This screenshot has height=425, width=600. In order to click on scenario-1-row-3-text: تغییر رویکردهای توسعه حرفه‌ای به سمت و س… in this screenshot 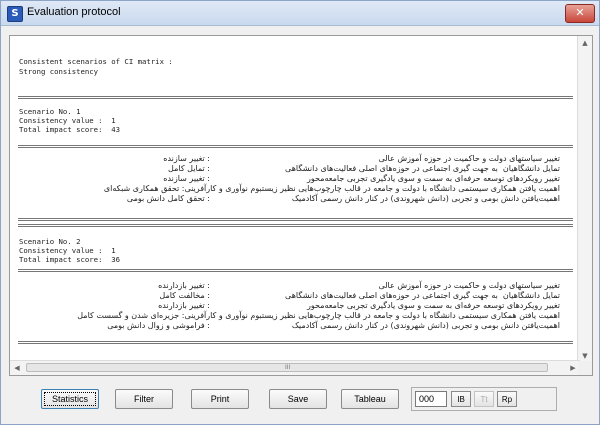, I will do `click(433, 178)`.